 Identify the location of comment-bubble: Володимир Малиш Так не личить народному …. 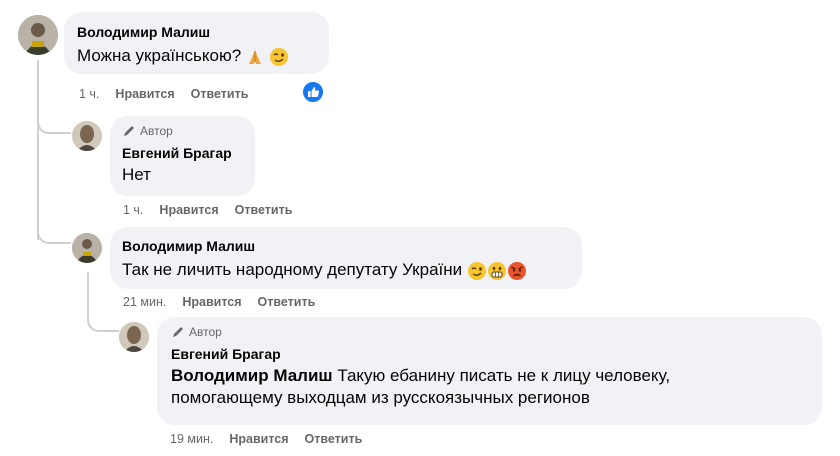
(346, 258).